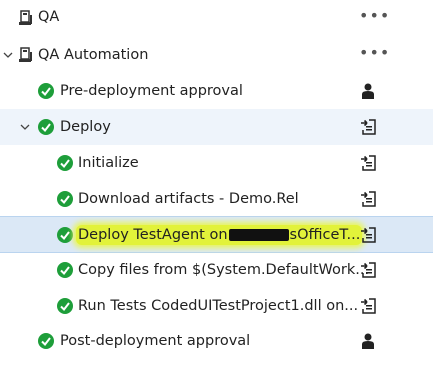  Describe the element at coordinates (155, 341) in the screenshot. I see `step-label: Post-deployment approval` at that location.